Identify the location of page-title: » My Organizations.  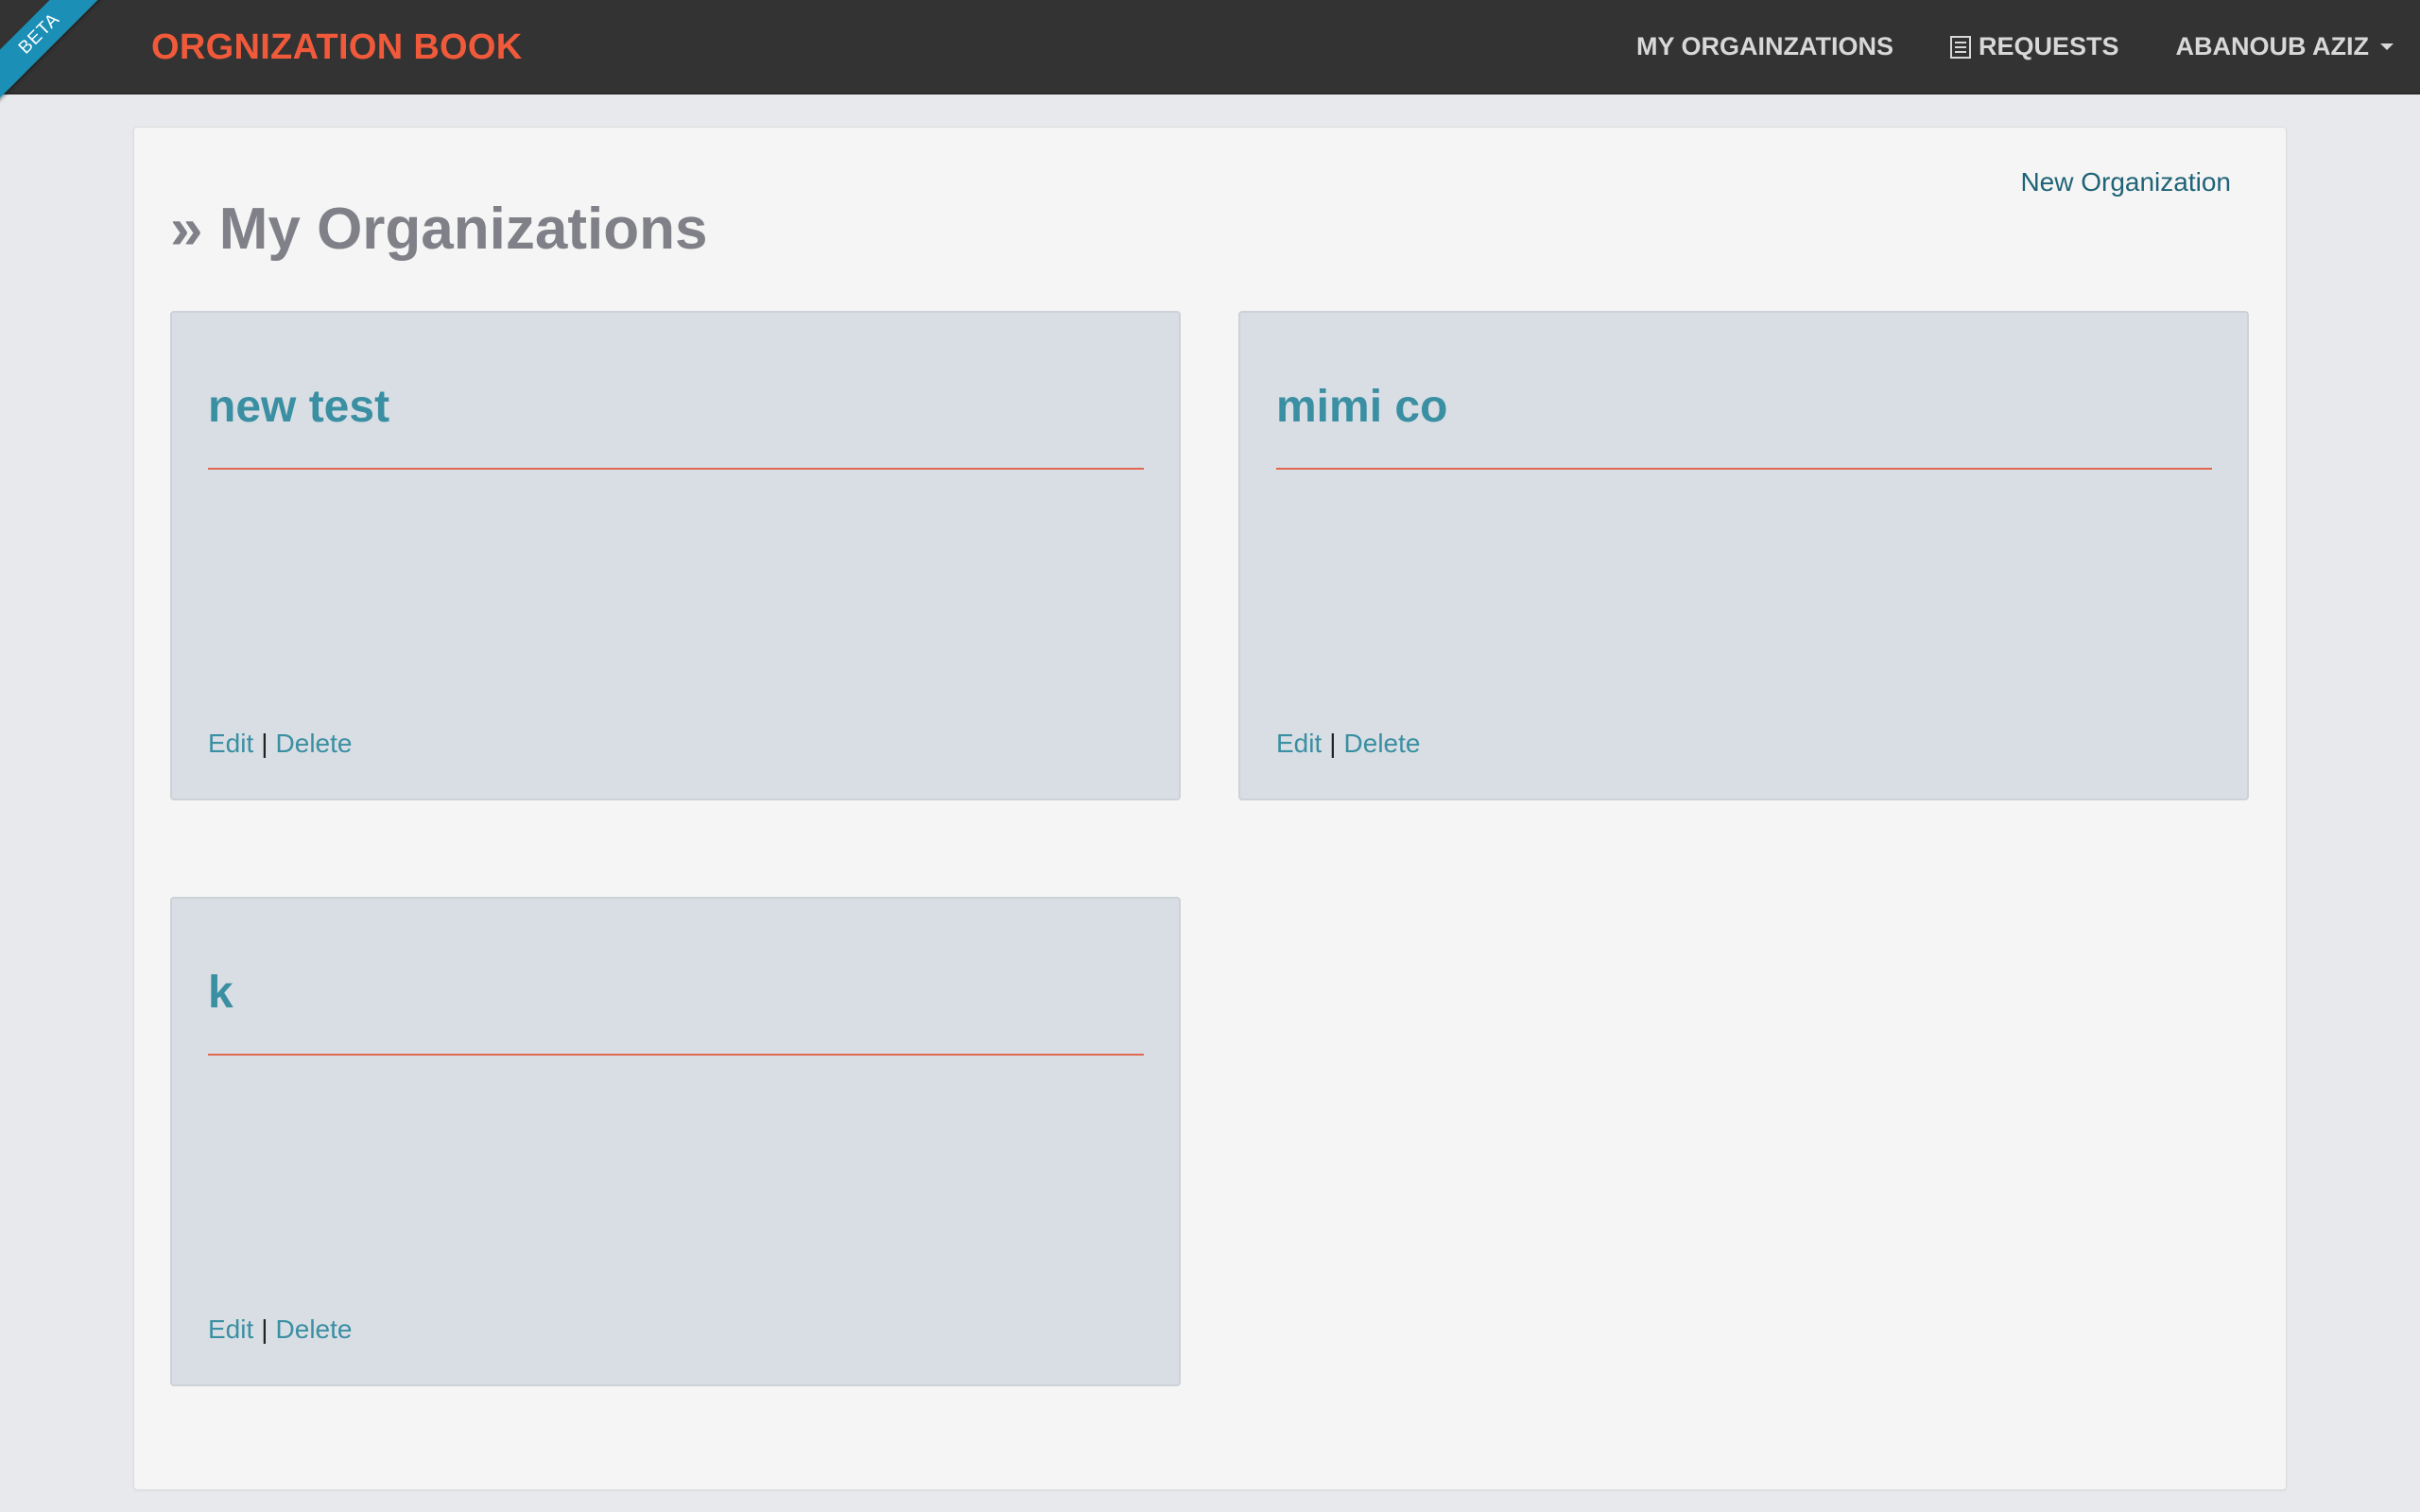
(439, 229).